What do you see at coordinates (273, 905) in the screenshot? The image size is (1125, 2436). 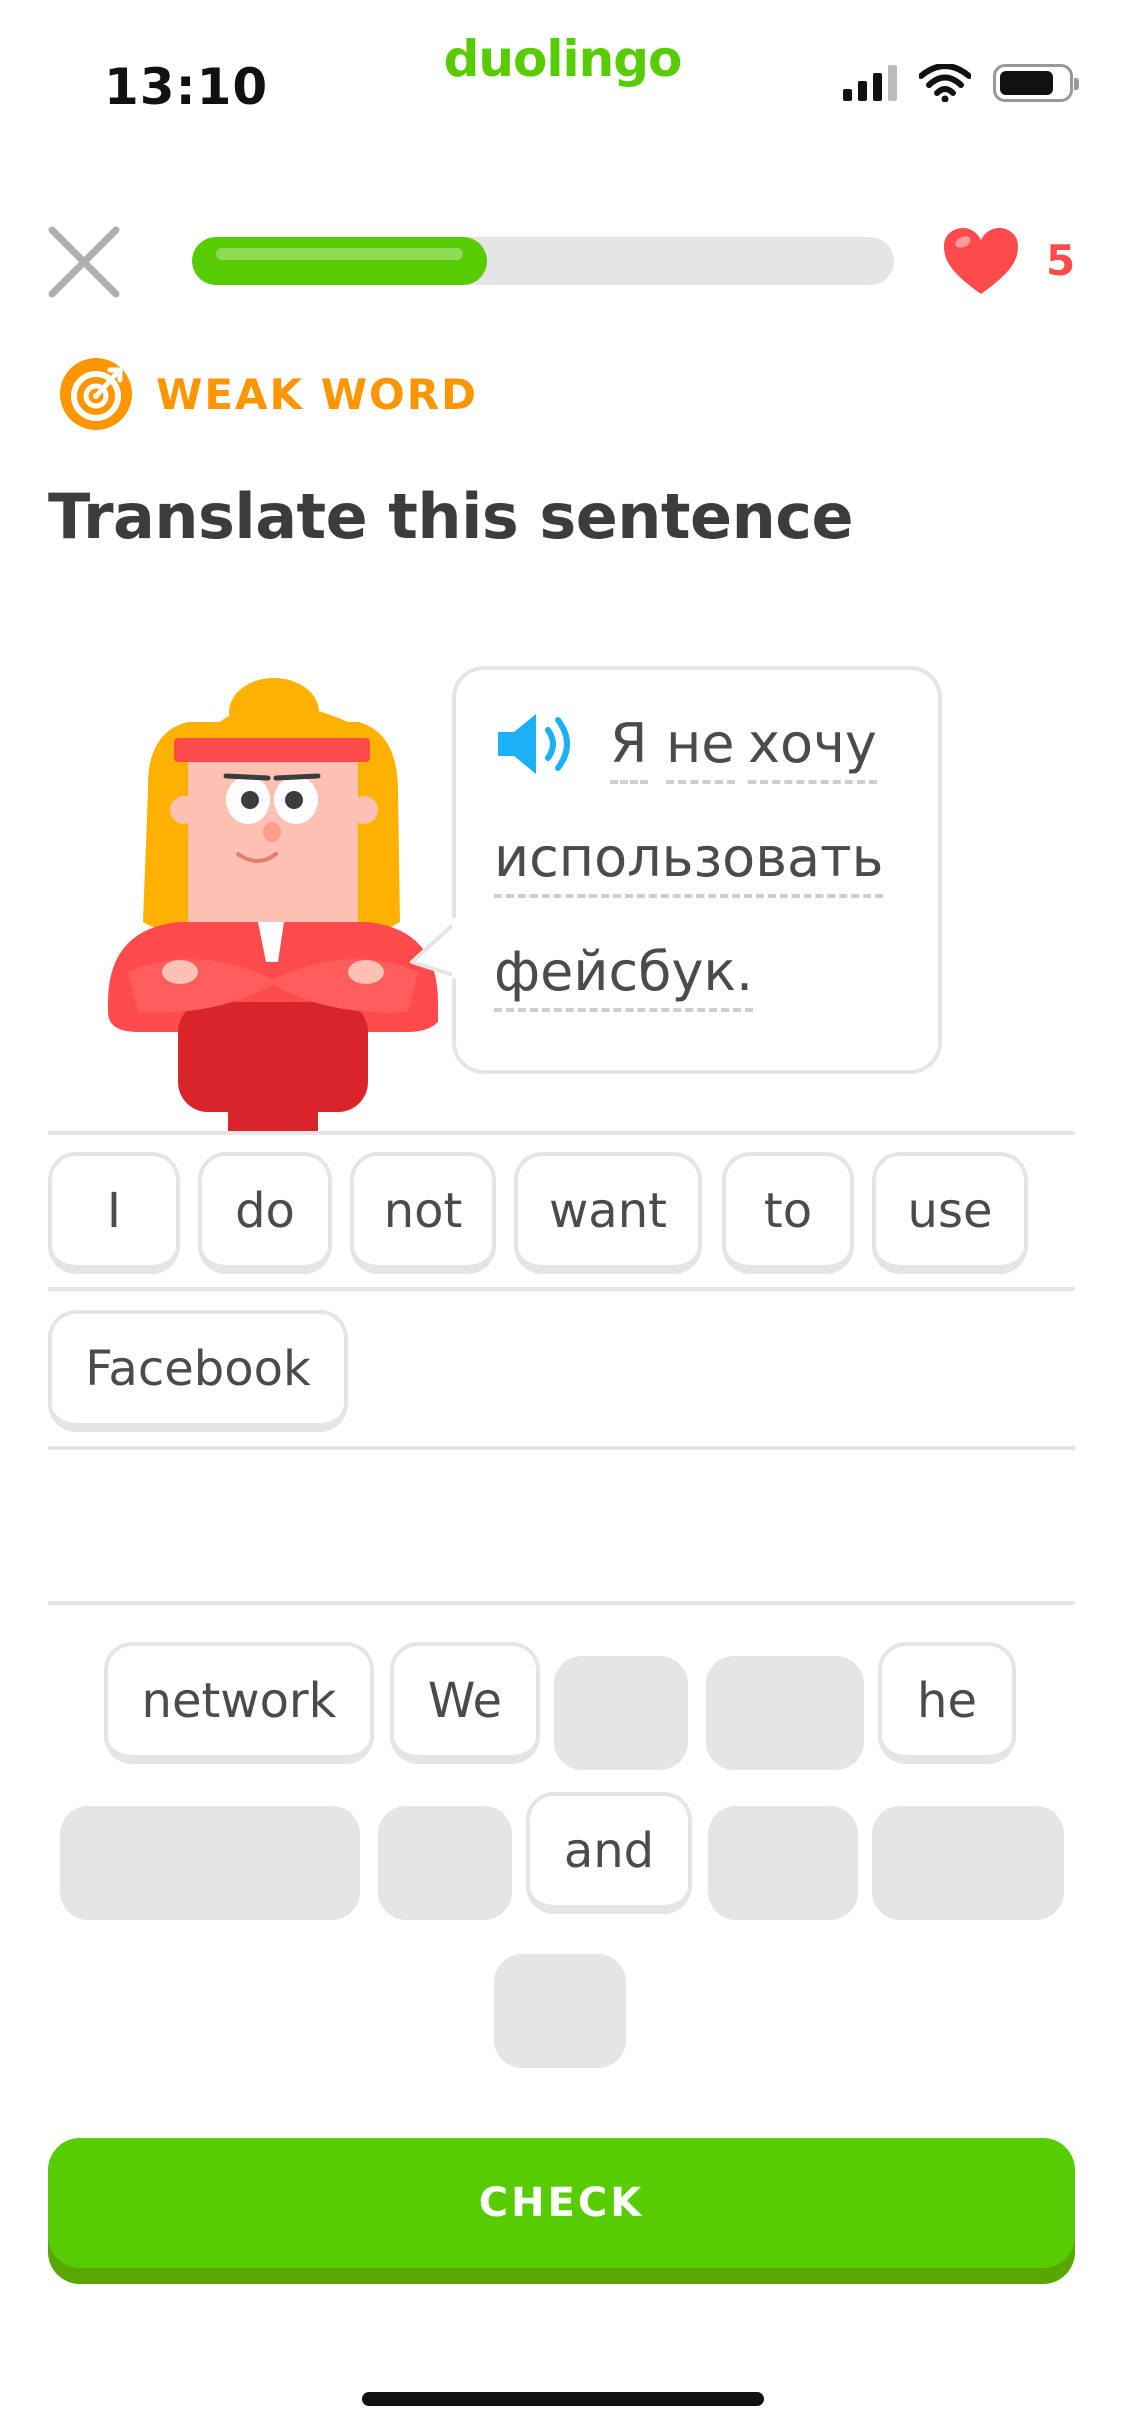 I see `character-illustration` at bounding box center [273, 905].